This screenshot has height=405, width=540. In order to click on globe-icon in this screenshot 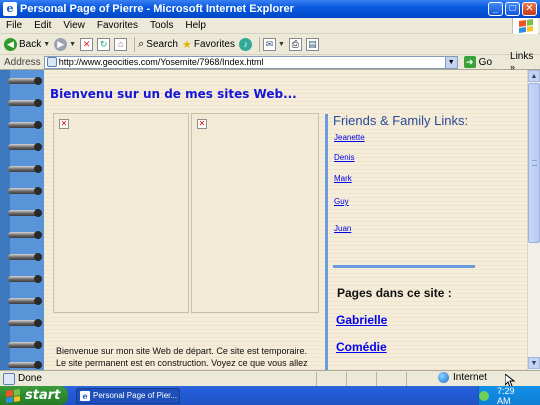, I will do `click(443, 377)`.